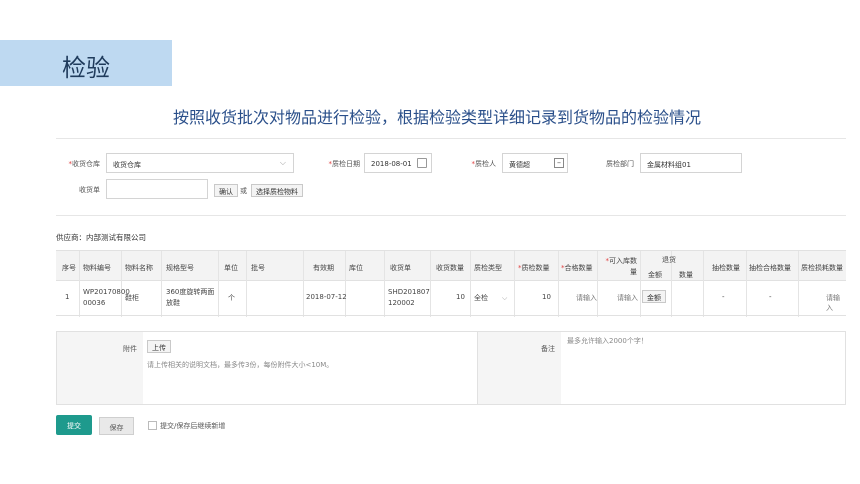  Describe the element at coordinates (691, 163) in the screenshot. I see `dept-field: 金属材料组01` at that location.